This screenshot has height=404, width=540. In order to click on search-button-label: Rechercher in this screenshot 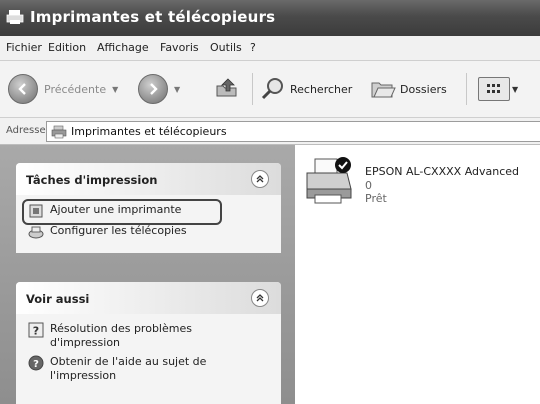, I will do `click(321, 89)`.